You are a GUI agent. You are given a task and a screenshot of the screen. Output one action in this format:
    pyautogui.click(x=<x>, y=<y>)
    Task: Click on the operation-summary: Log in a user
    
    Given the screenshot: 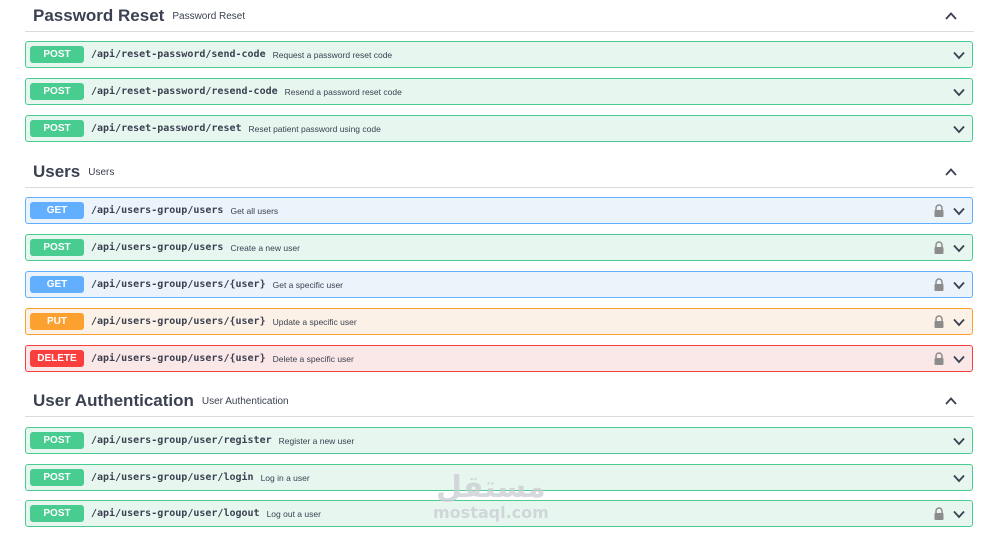 What is the action you would take?
    pyautogui.click(x=285, y=477)
    